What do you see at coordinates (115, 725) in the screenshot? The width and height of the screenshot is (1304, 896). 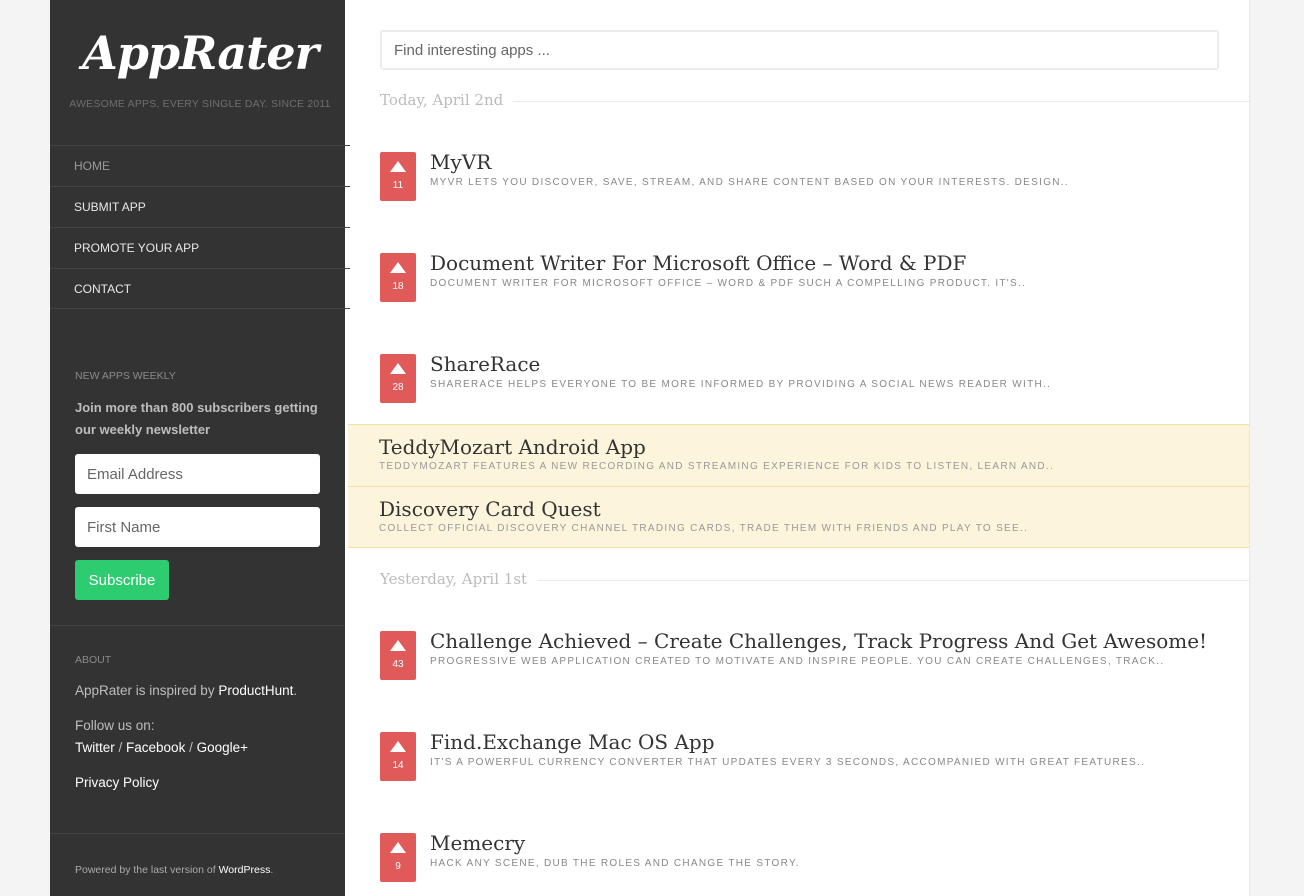 I see `follow-label: Follow us on:` at bounding box center [115, 725].